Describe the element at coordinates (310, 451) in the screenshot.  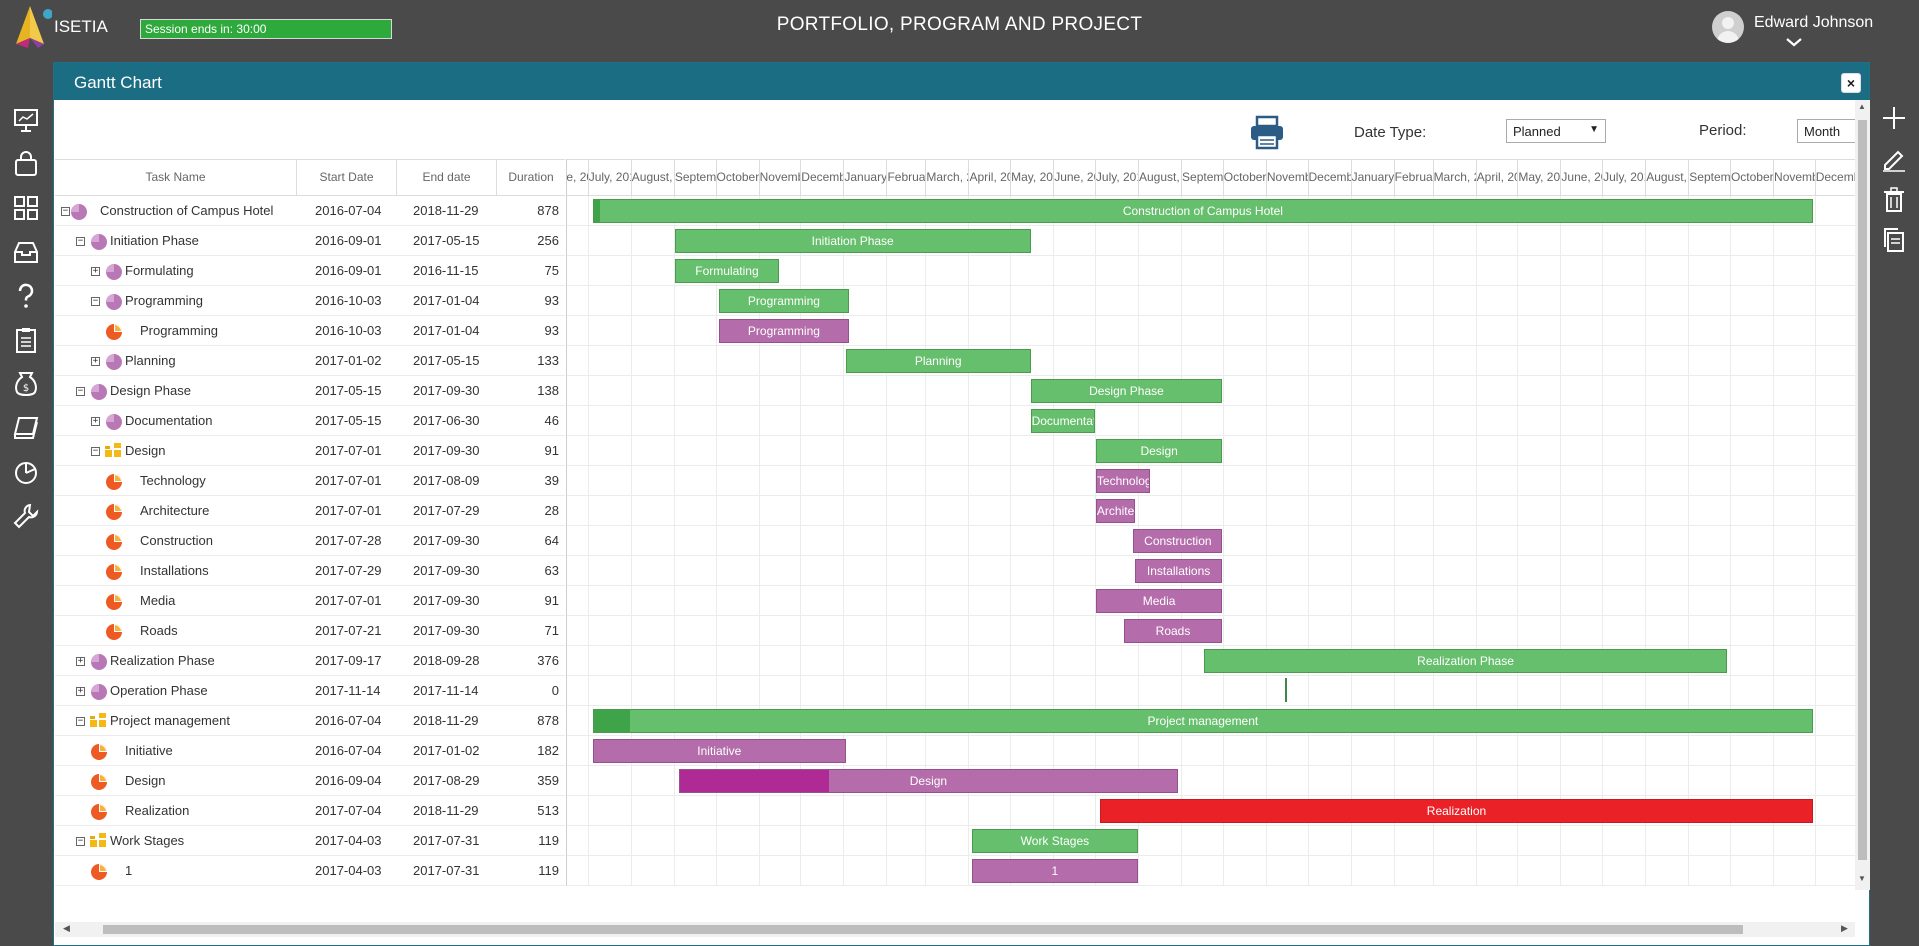
I see `task-row: − Design 2017-07-01 2017-09-30 91` at that location.